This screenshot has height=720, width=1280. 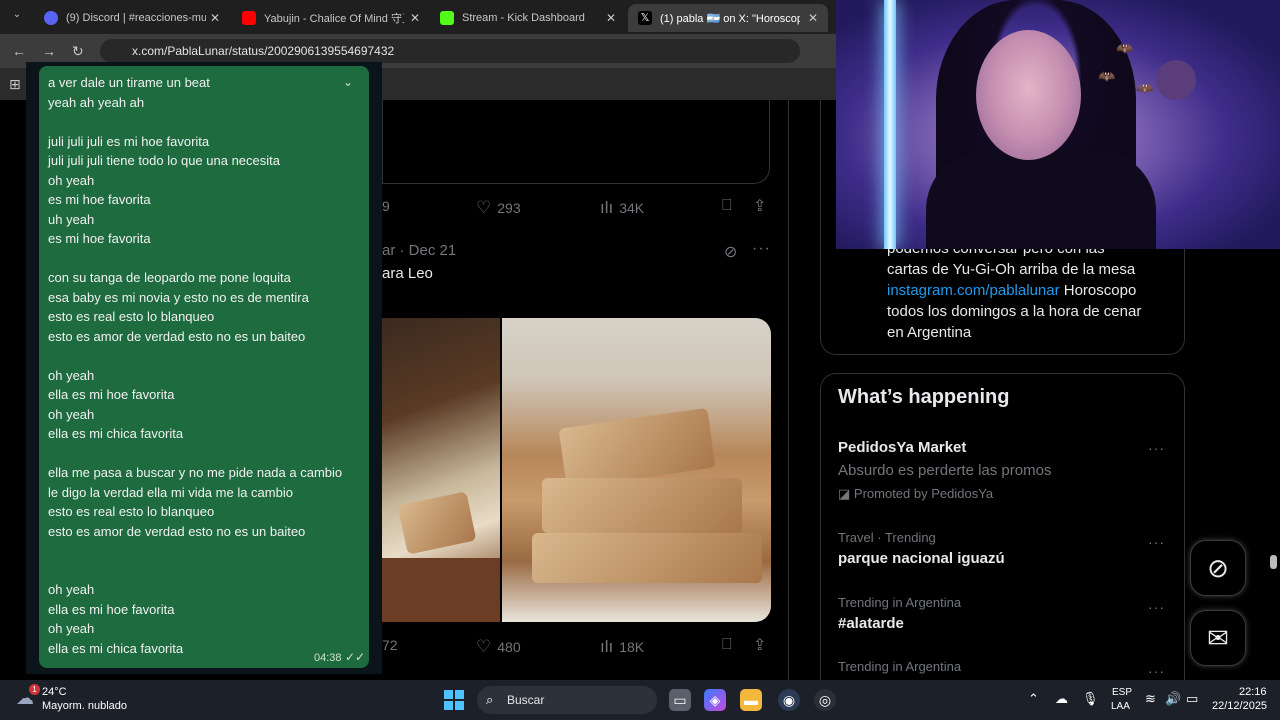 I want to click on instagram-link: instagram.com/pablalunar, so click(x=973, y=290).